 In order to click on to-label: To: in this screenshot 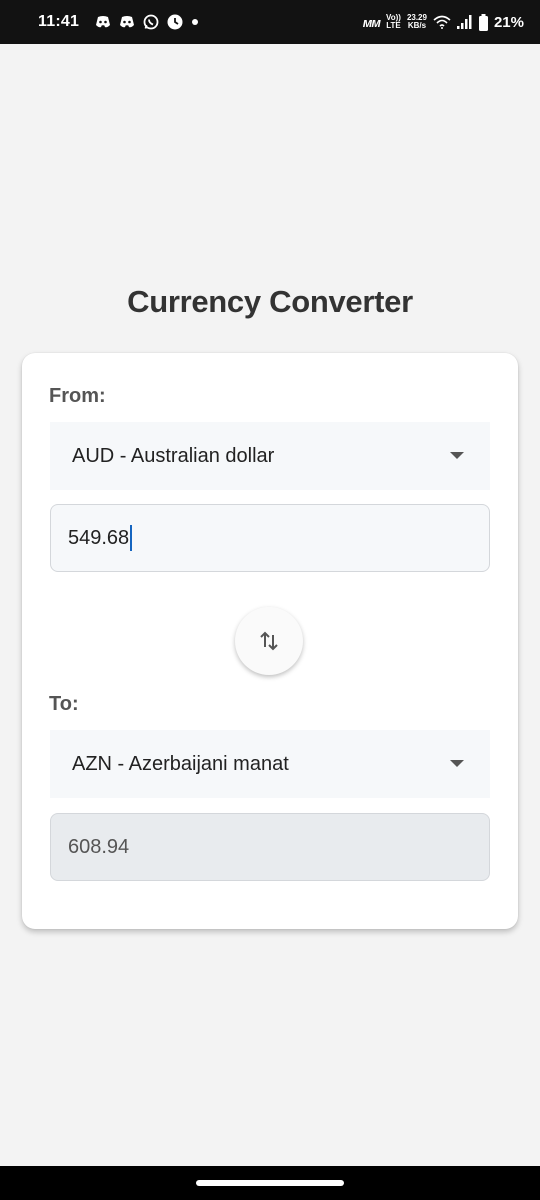, I will do `click(64, 704)`.